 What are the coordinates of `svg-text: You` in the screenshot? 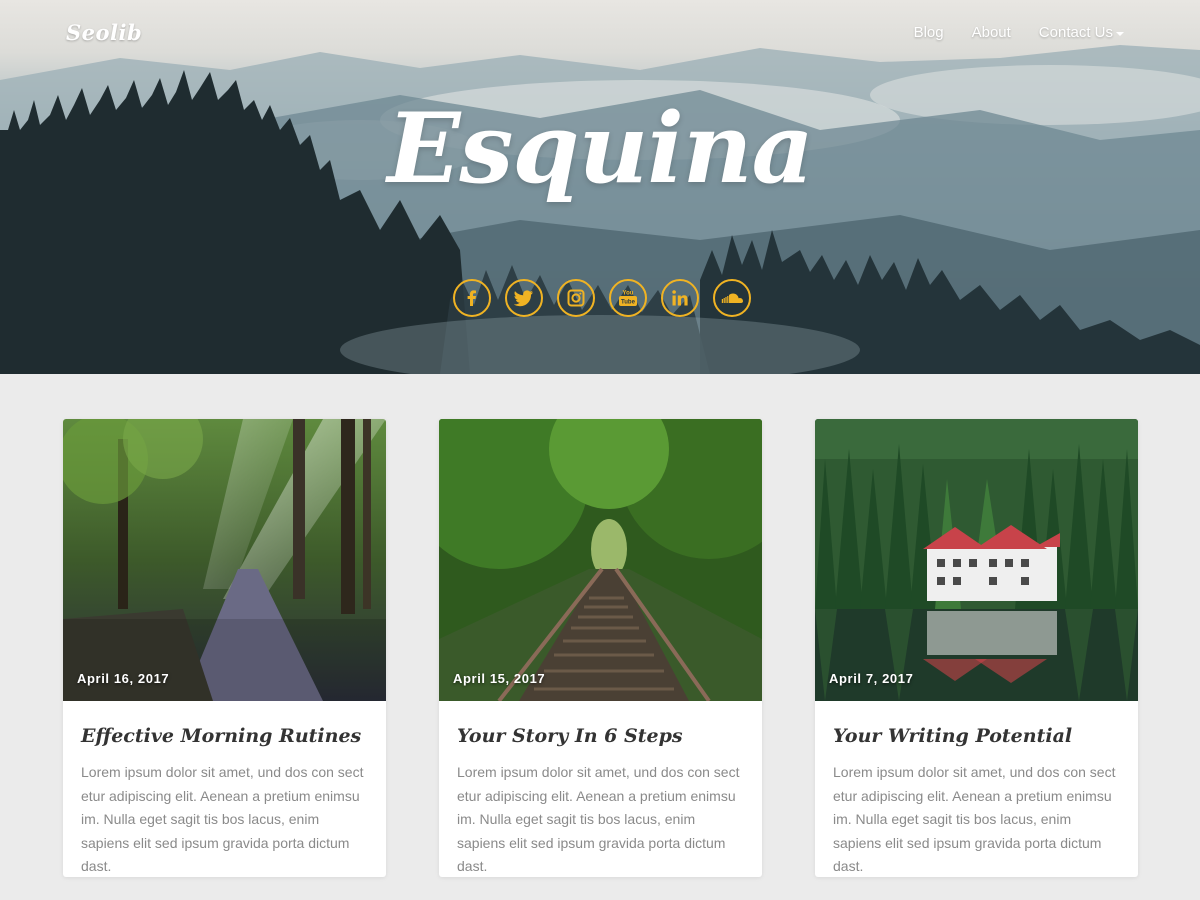 It's located at (628, 294).